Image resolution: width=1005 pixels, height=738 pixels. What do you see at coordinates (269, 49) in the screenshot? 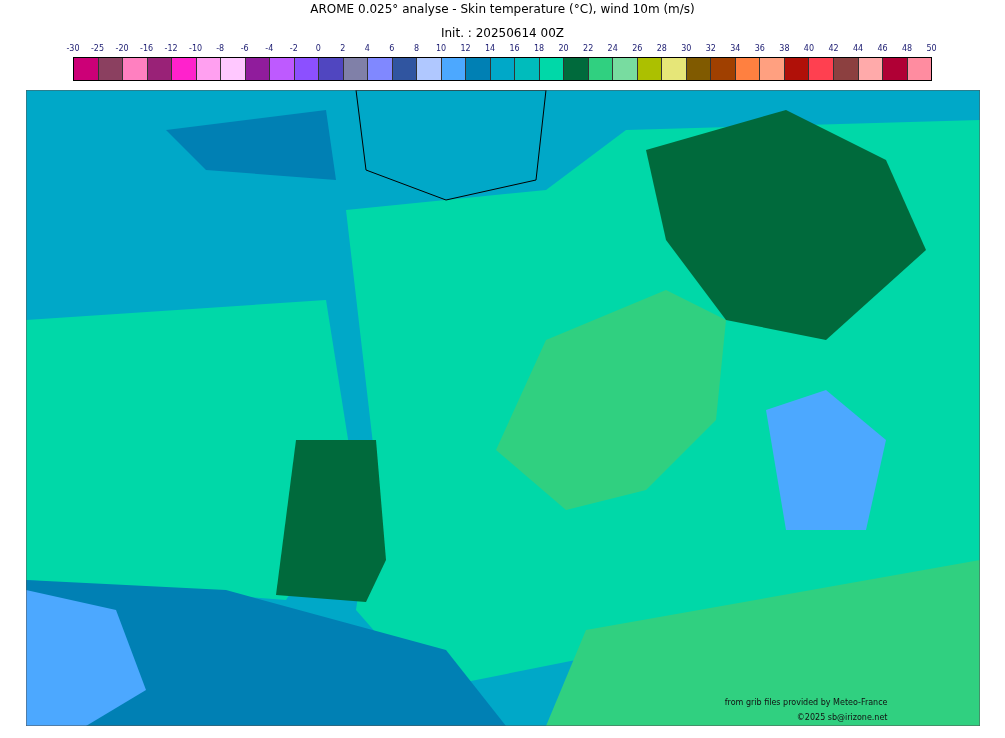
I see `colorbar-tick-label: -4` at bounding box center [269, 49].